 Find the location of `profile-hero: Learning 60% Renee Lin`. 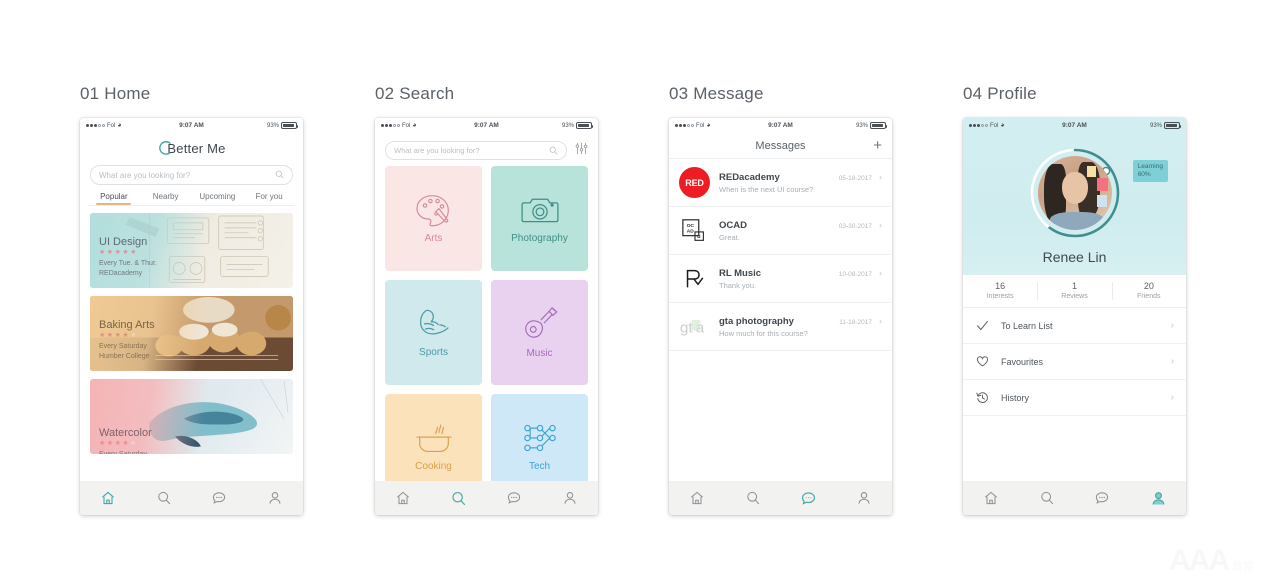

profile-hero: Learning 60% Renee Lin is located at coordinates (1074, 204).